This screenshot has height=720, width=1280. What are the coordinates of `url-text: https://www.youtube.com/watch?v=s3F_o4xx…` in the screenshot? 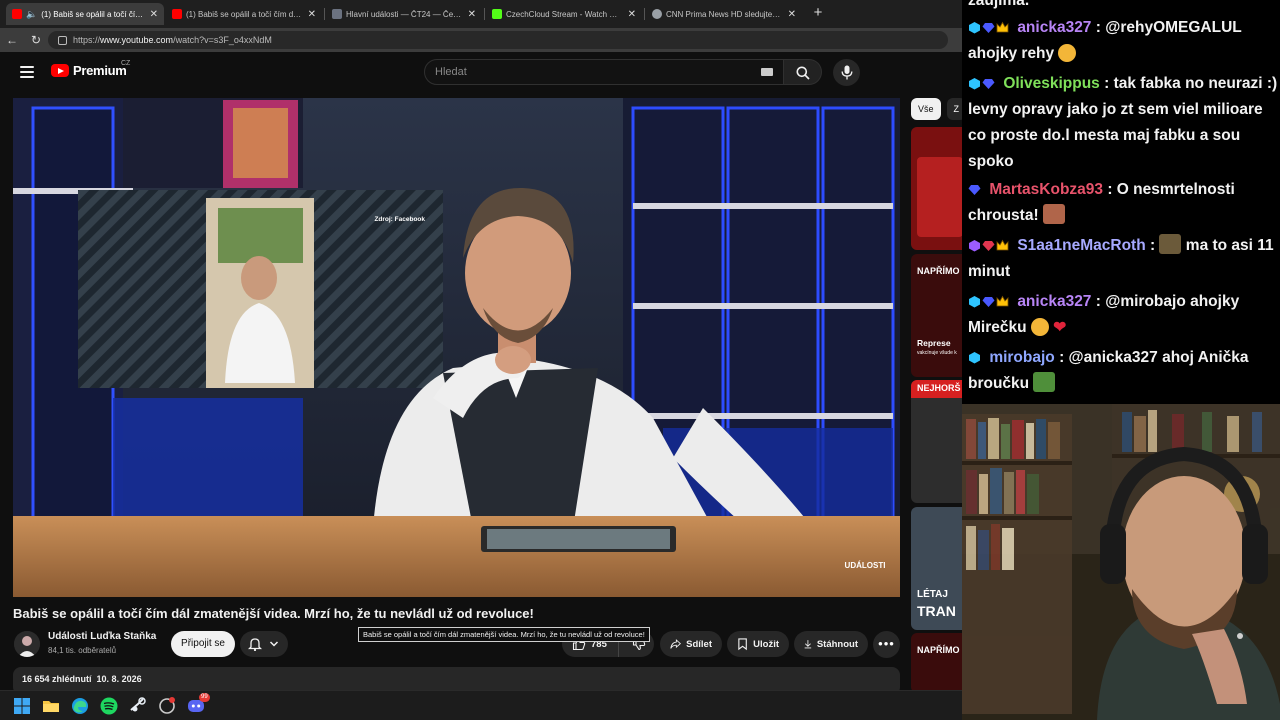 It's located at (172, 40).